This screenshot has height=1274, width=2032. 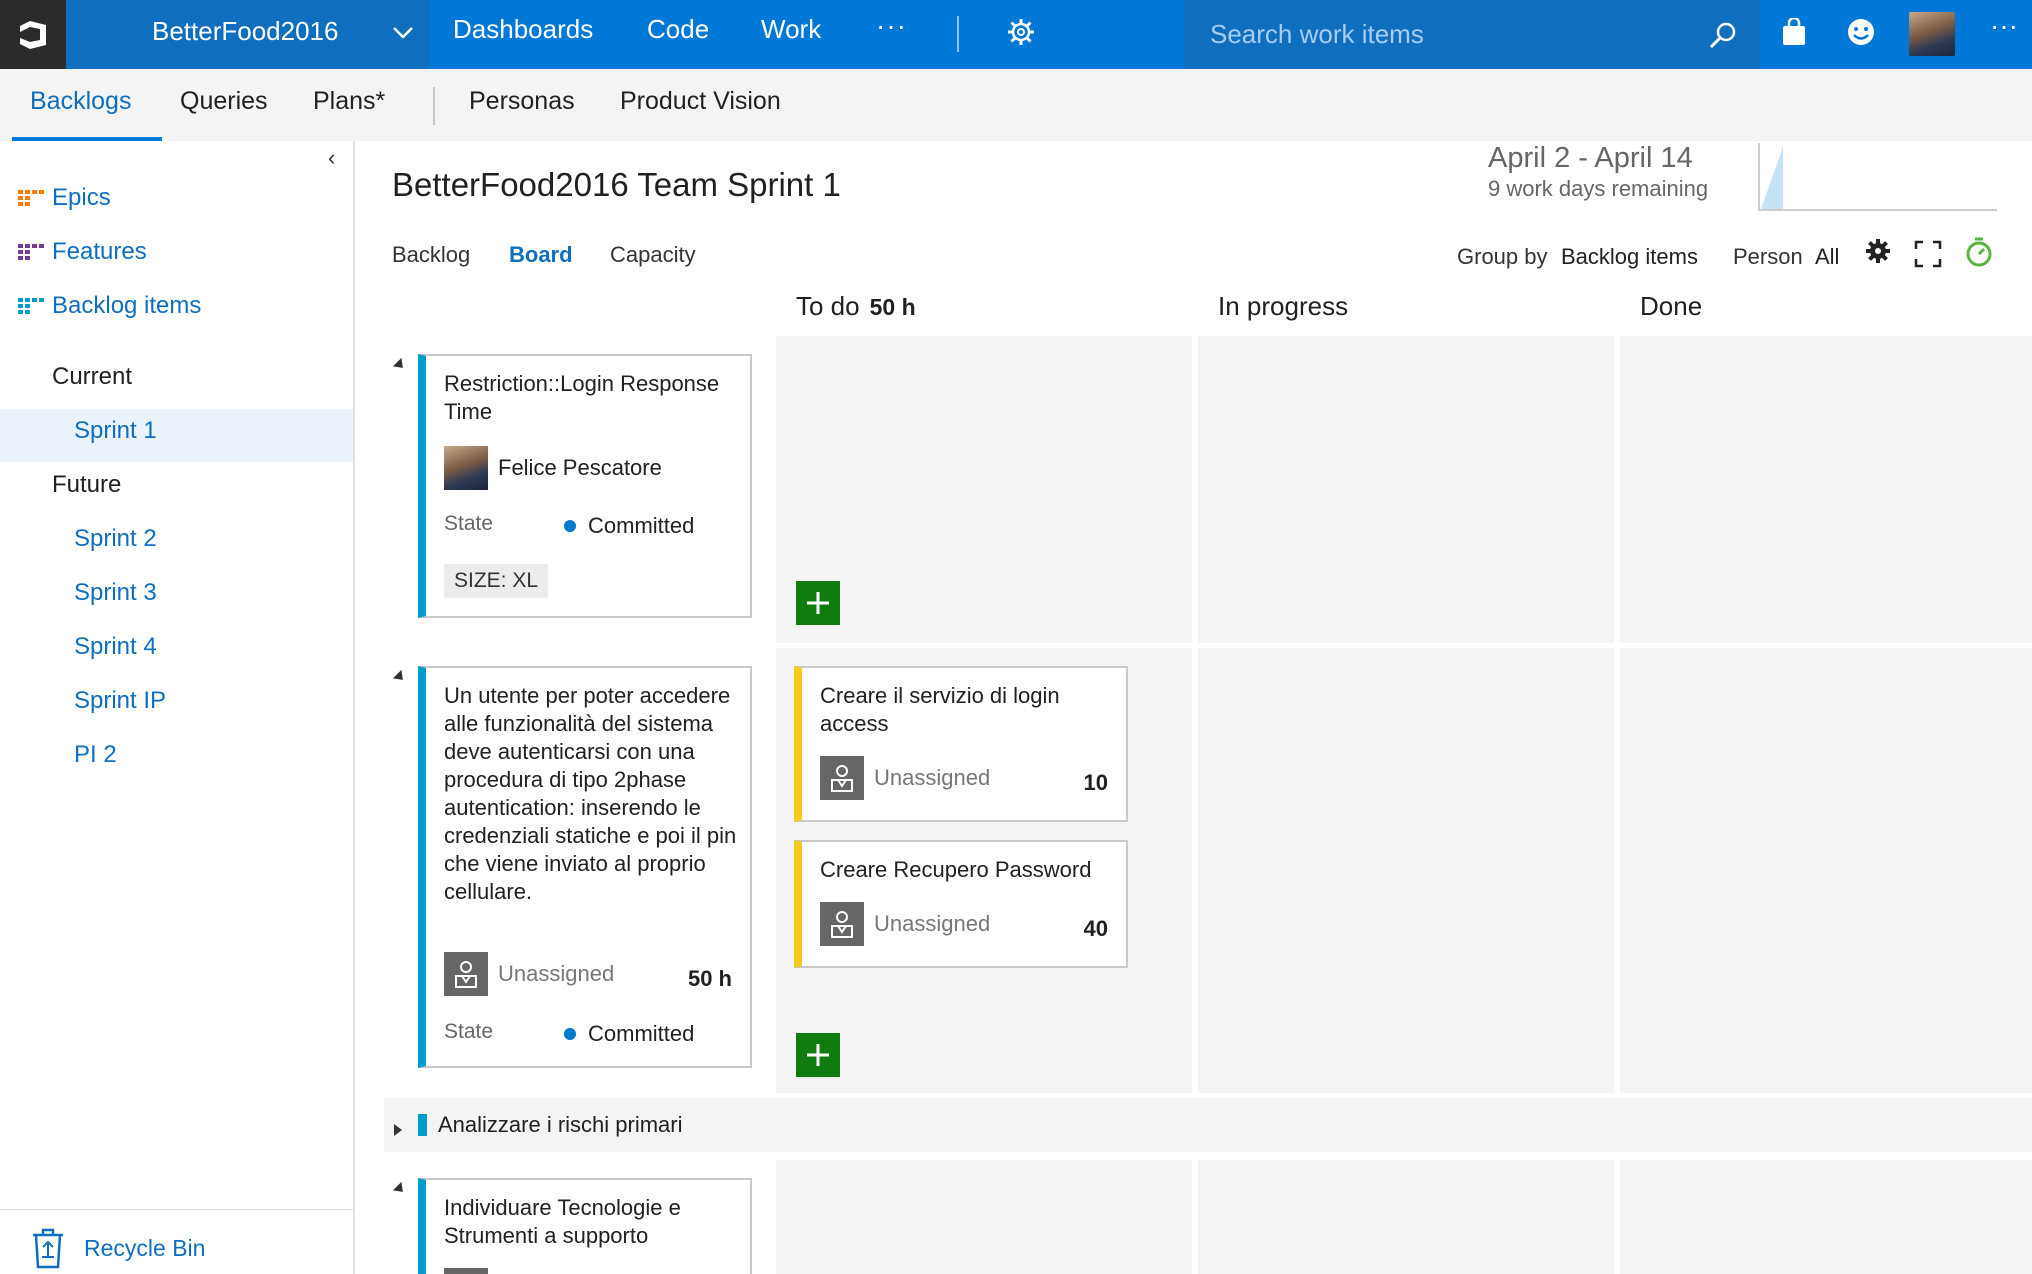 I want to click on assignee-name: Unassigned, so click(x=556, y=973).